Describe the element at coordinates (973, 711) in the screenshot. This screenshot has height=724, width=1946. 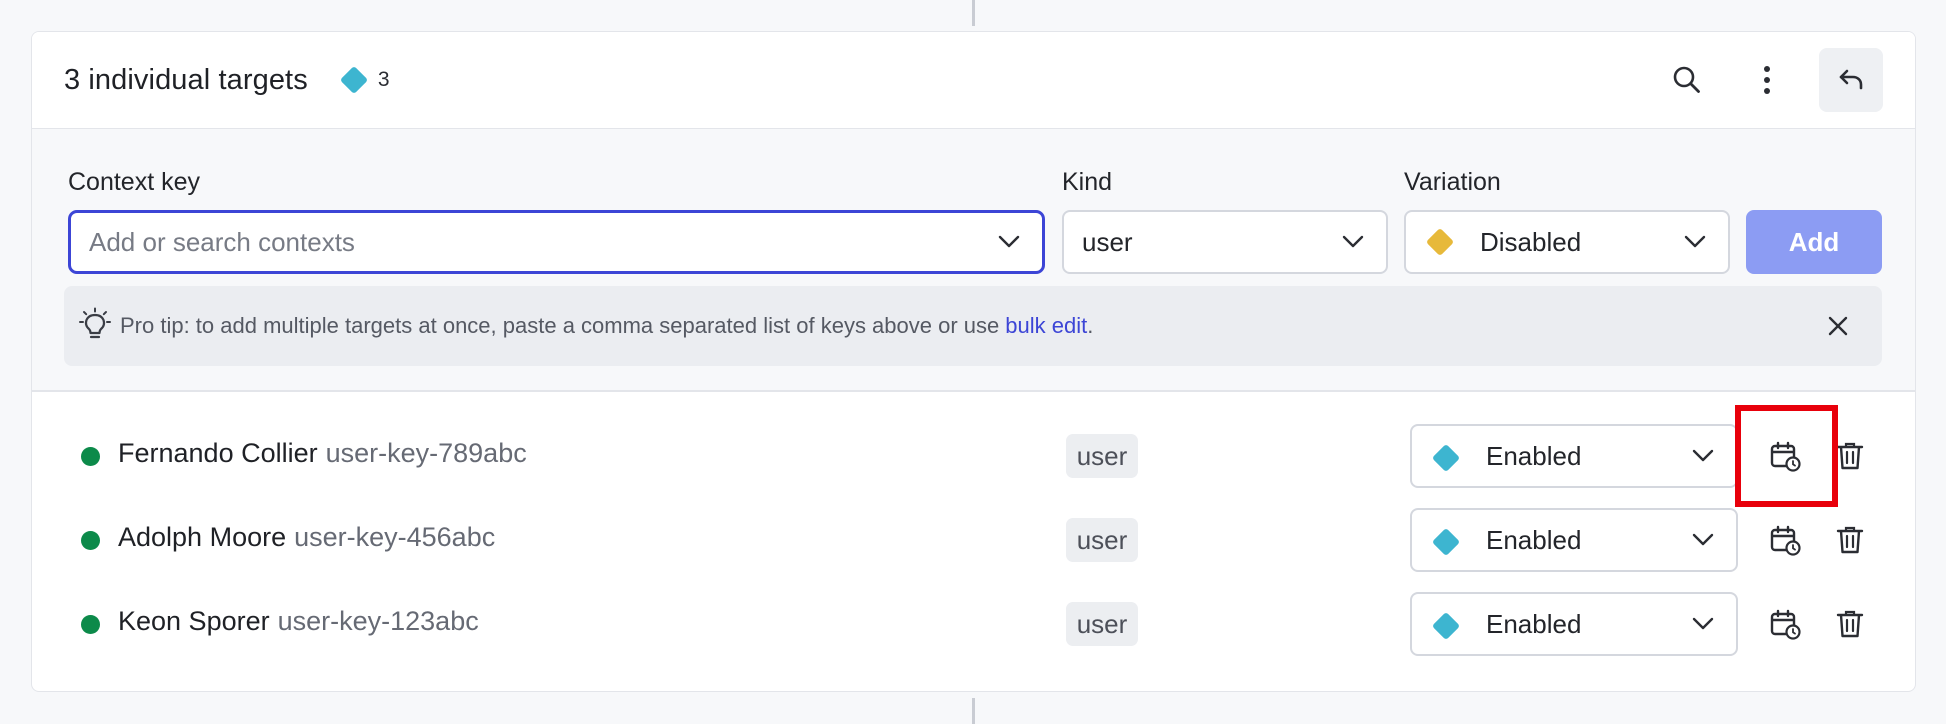
I see `divider-bottom` at that location.